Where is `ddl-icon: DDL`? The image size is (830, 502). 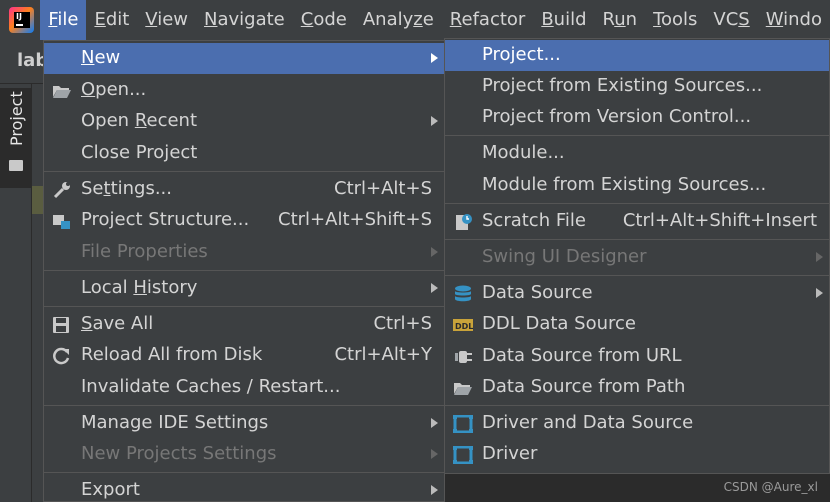
ddl-icon: DDL is located at coordinates (463, 325).